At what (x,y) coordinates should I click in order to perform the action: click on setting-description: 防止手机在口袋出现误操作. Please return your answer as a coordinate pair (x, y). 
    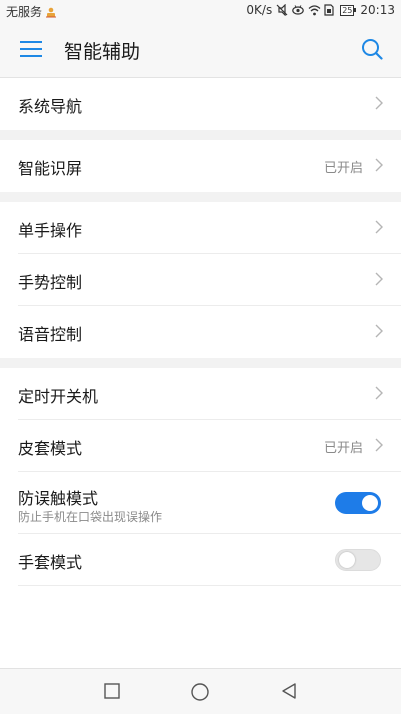
    Looking at the image, I should click on (90, 517).